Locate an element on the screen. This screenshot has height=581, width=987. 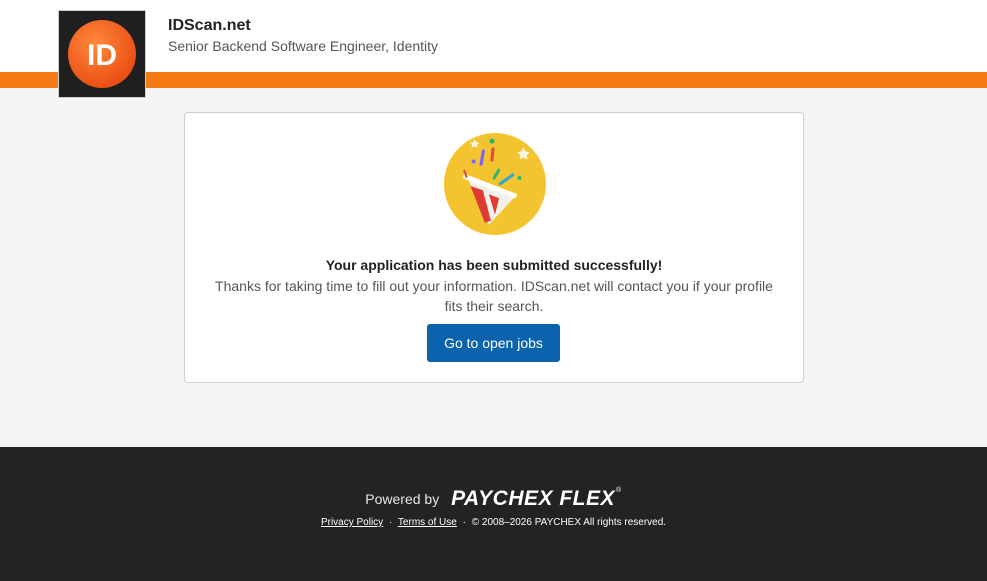
idscan-logo-icon: ID is located at coordinates (102, 54).